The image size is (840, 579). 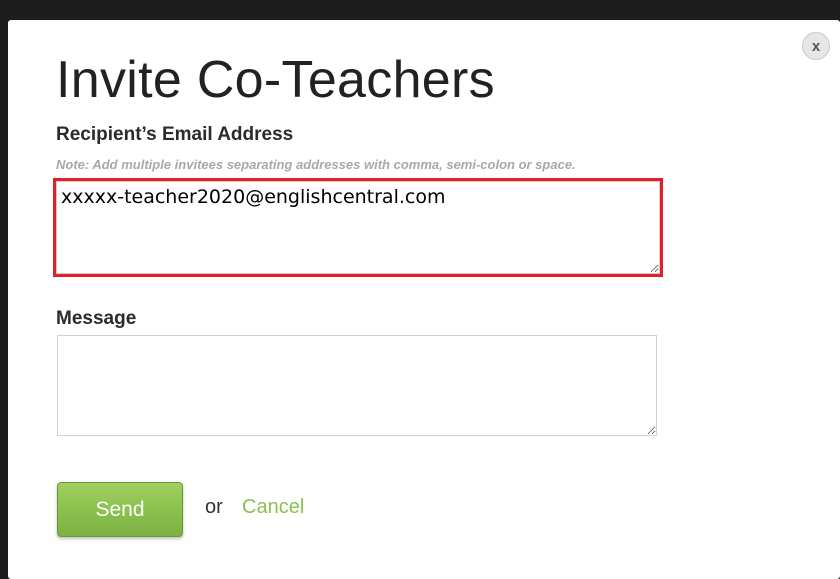 What do you see at coordinates (358, 227) in the screenshot?
I see `recipient-email-field: xxxxx-teacher2020@englishcentral.com` at bounding box center [358, 227].